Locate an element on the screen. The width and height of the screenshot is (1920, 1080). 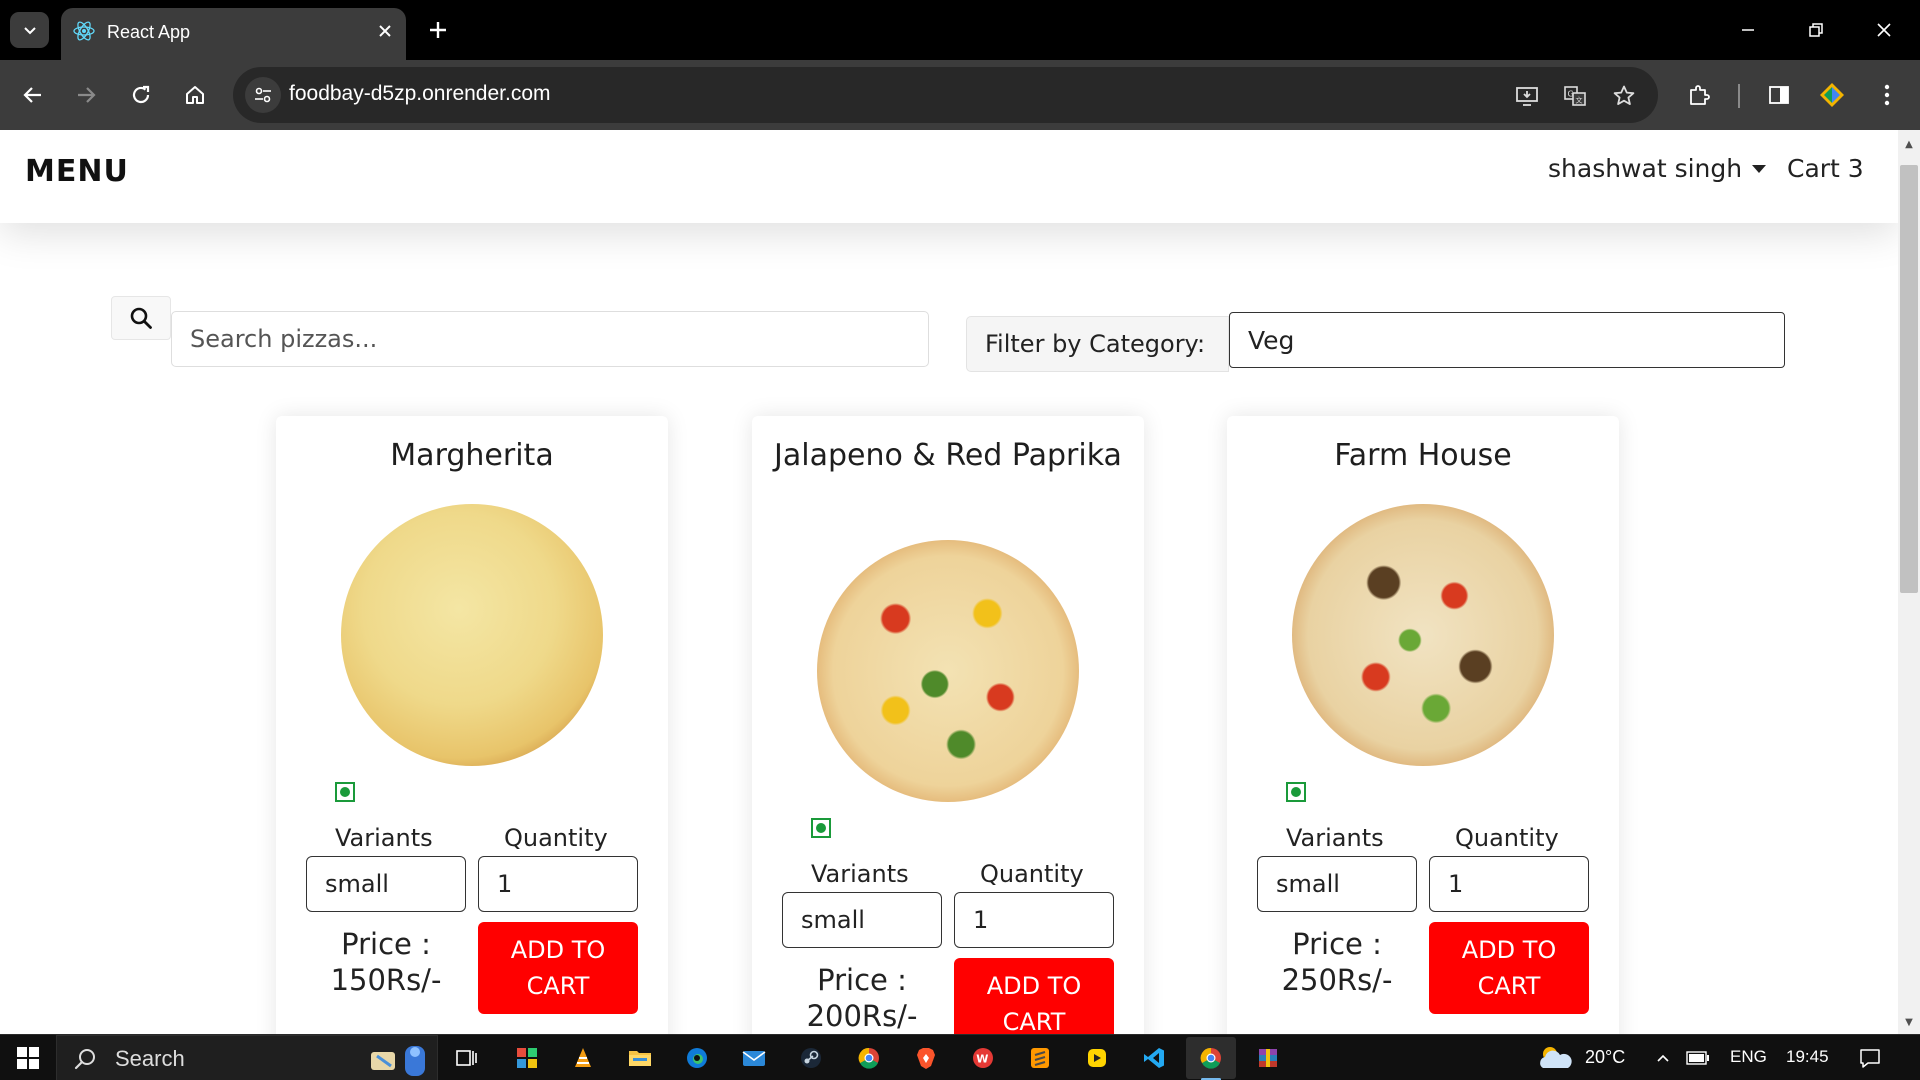
arrow-right-icon is located at coordinates (87, 95).